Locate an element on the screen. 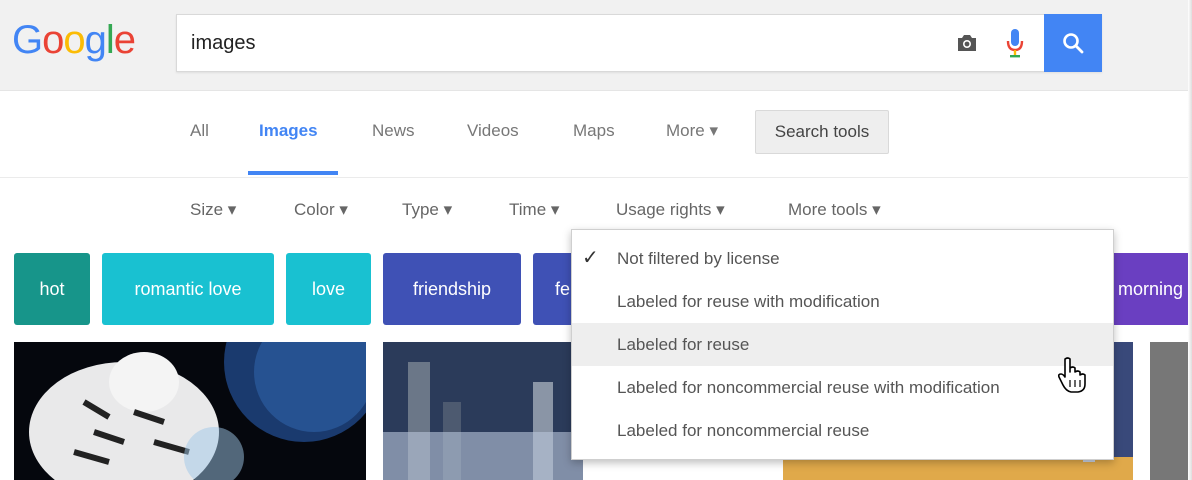 Image resolution: width=1192 pixels, height=480 pixels. window-edge is located at coordinates (1190, 240).